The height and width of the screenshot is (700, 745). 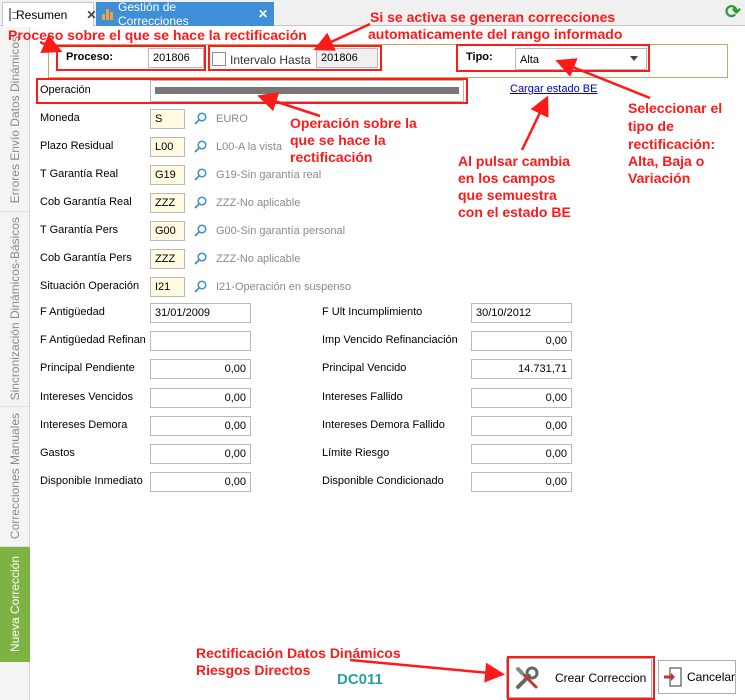 What do you see at coordinates (553, 58) in the screenshot?
I see `tipo-highlight` at bounding box center [553, 58].